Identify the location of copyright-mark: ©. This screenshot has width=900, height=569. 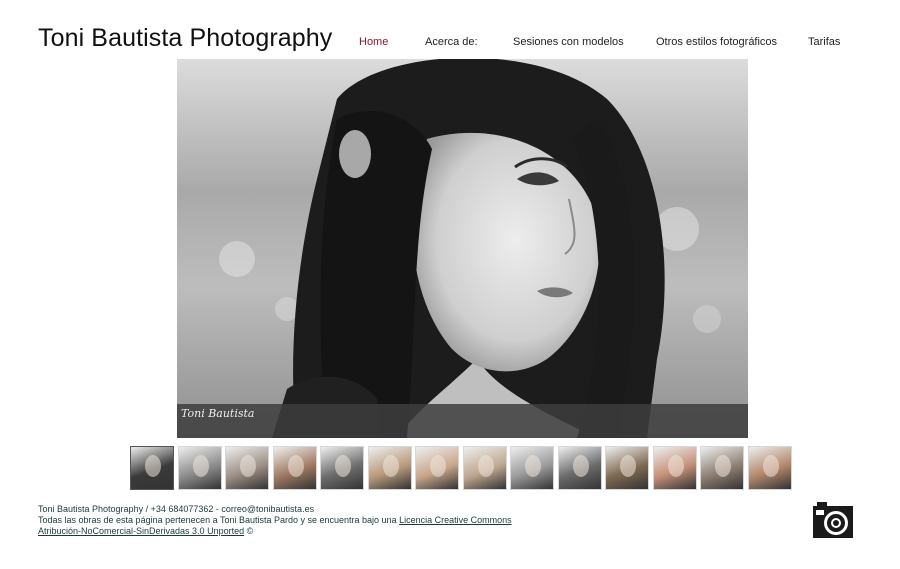
(249, 531).